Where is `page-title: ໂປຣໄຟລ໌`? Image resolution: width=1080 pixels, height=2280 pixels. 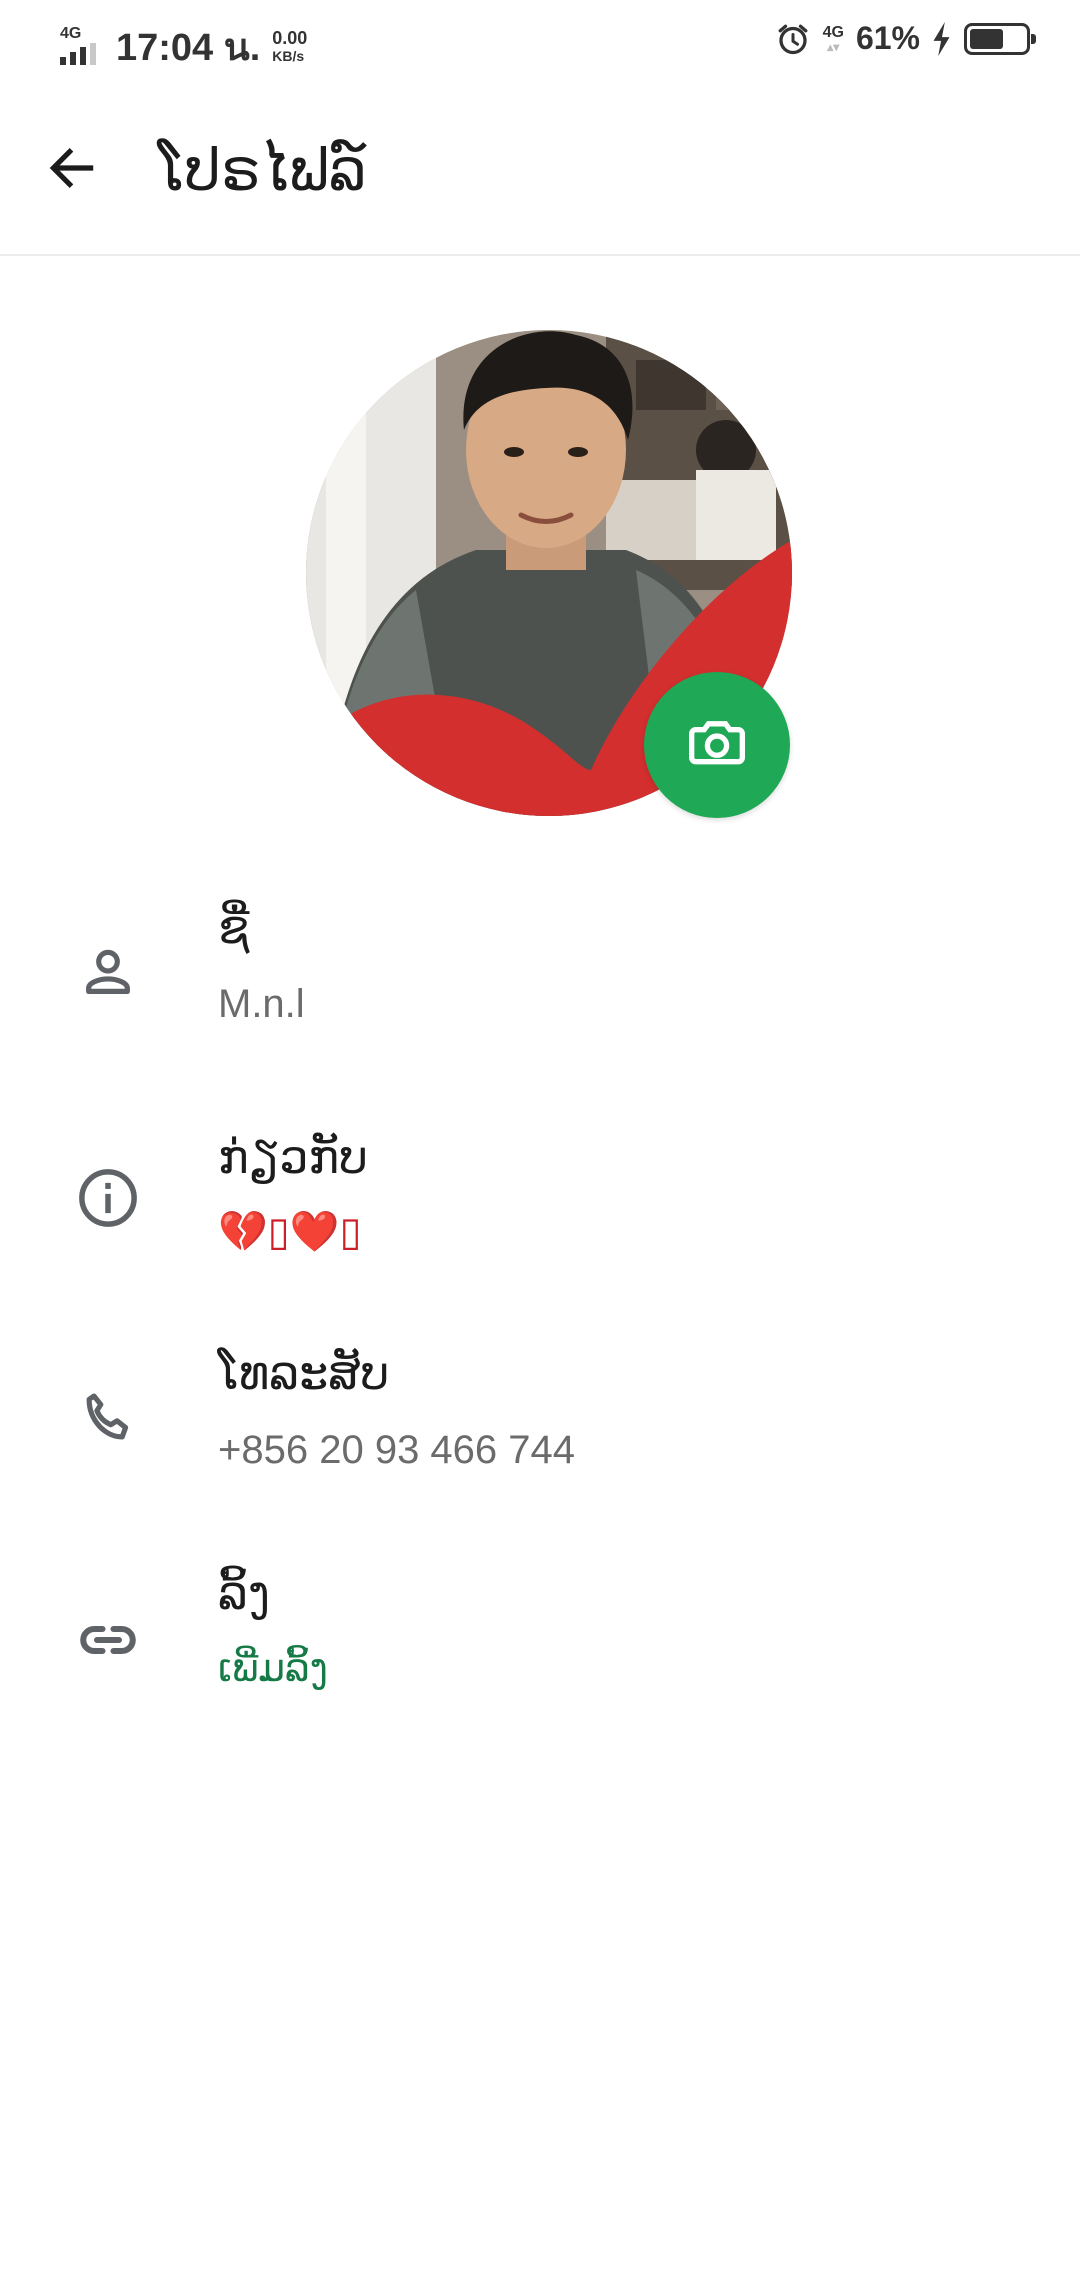
page-title: ໂປຣໄຟລ໌ is located at coordinates (262, 170).